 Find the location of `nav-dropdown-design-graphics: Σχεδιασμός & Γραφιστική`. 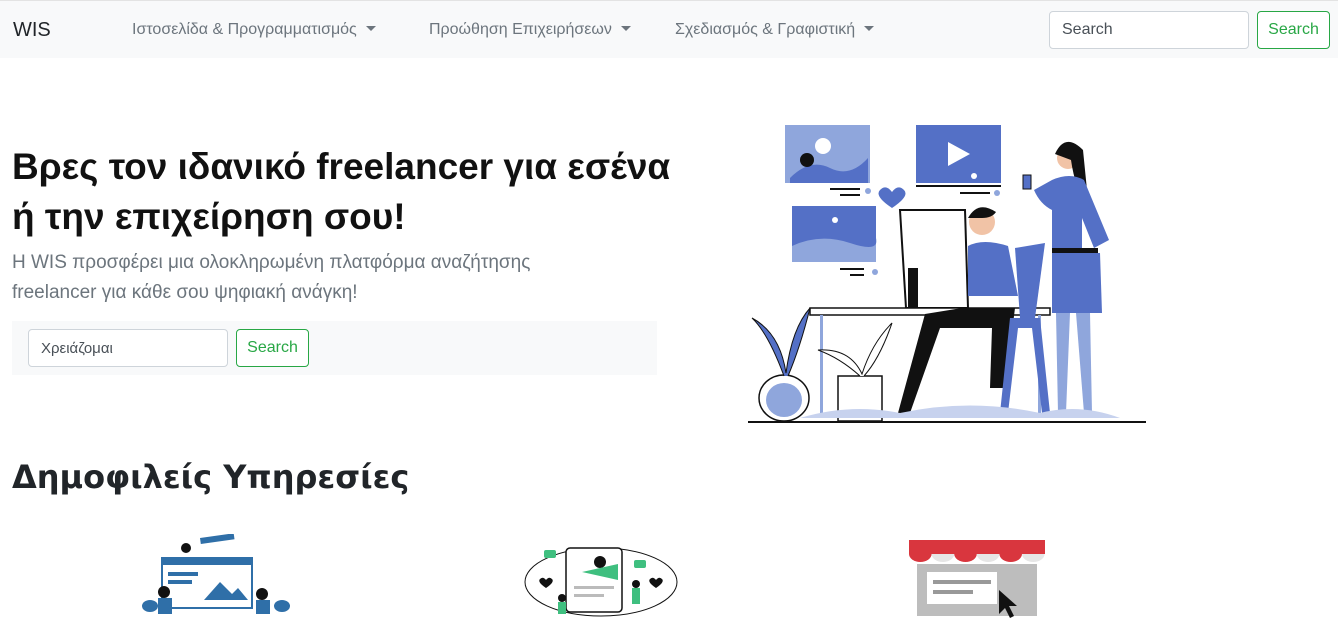

nav-dropdown-design-graphics: Σχεδιασμός & Γραφιστική is located at coordinates (775, 30).